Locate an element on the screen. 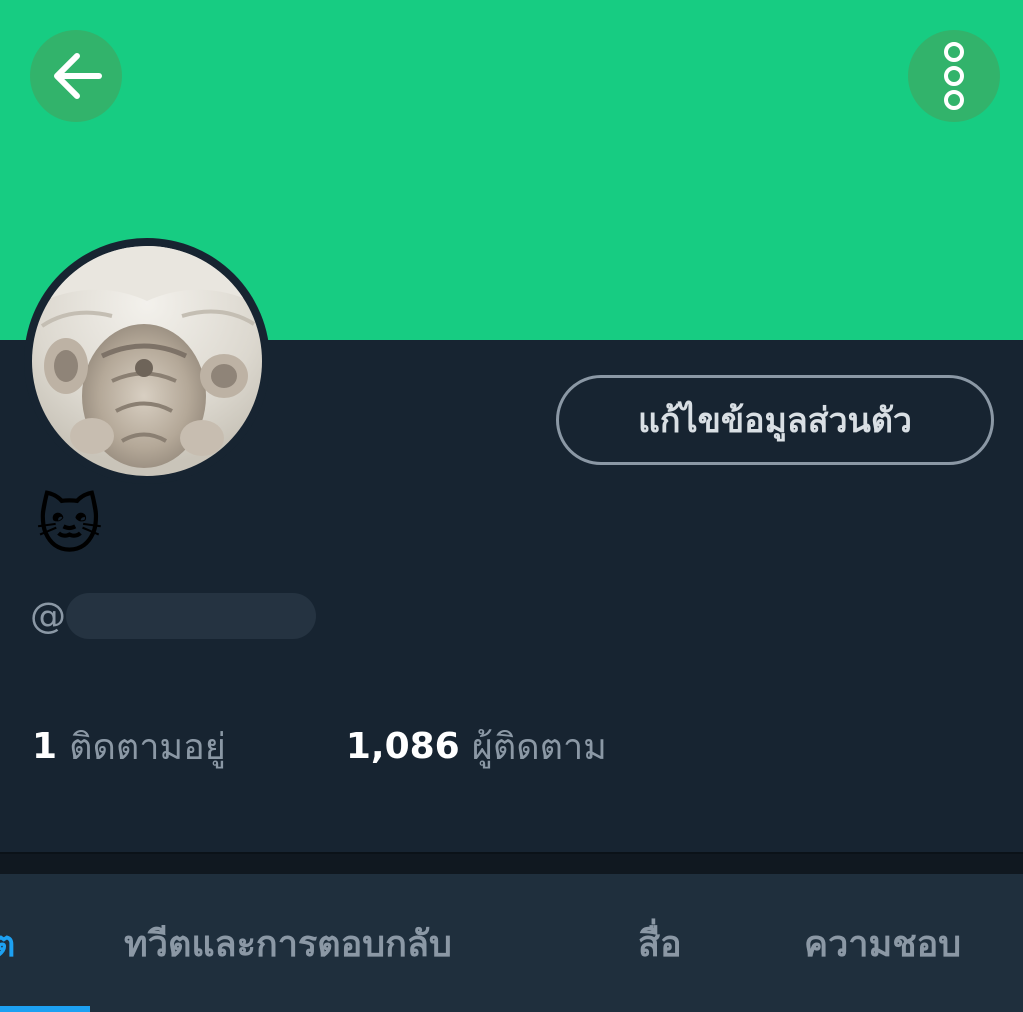  followers-count: 1,086 is located at coordinates (402, 746).